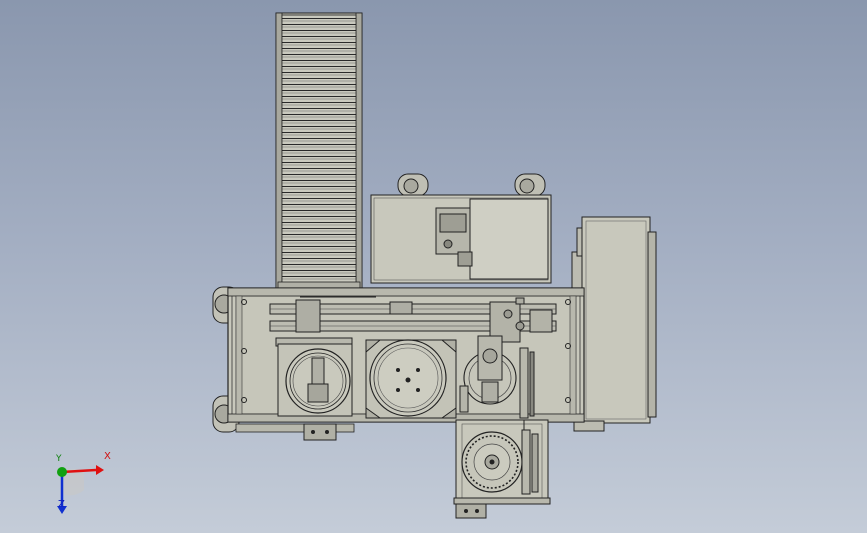 This screenshot has height=533, width=867. I want to click on center-turntable, so click(411, 379).